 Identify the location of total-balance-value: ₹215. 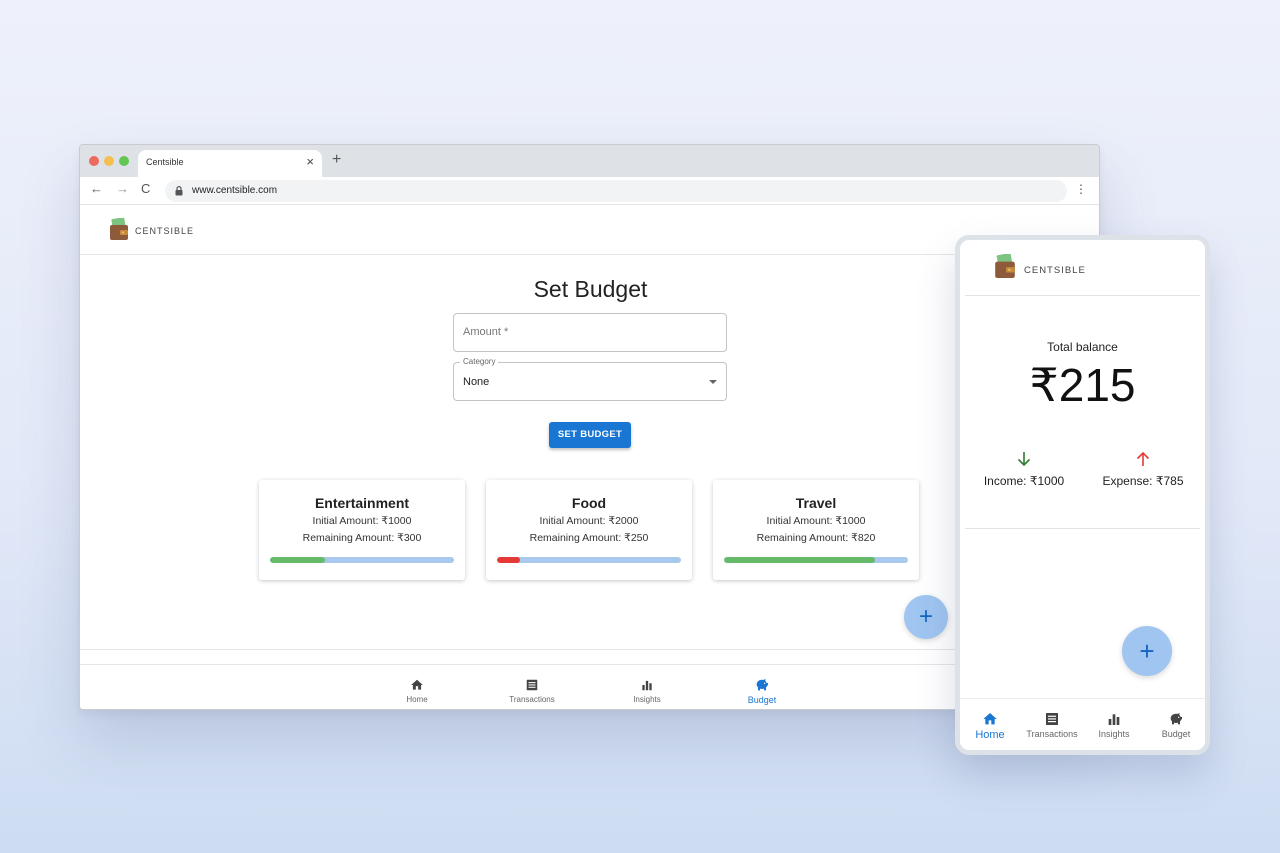
(1082, 385).